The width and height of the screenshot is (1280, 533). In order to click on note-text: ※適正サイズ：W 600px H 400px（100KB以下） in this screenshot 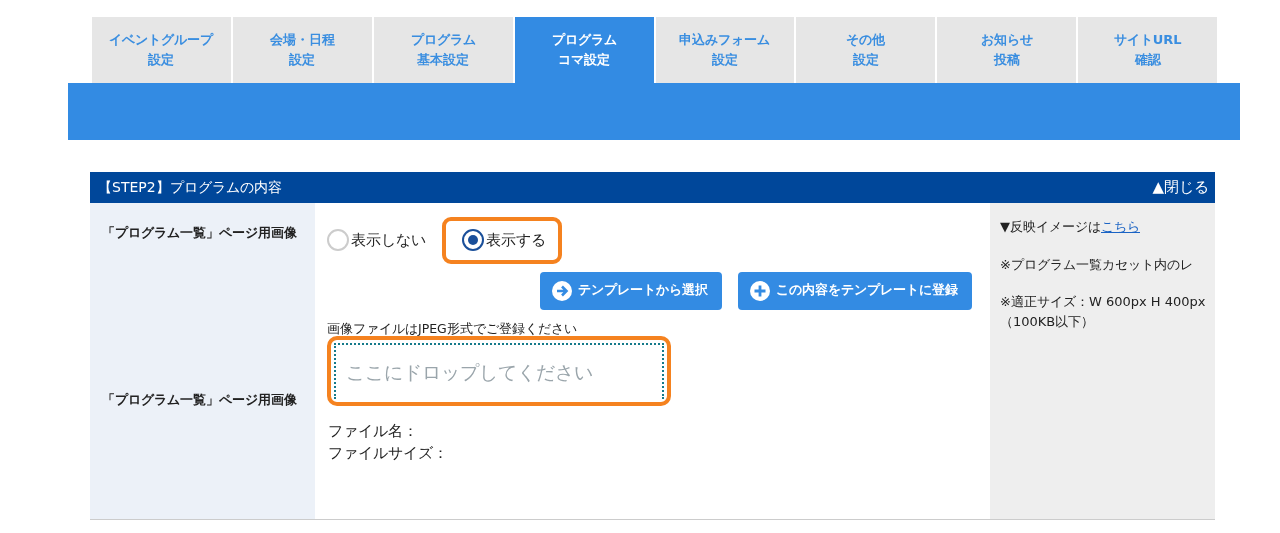, I will do `click(1103, 312)`.